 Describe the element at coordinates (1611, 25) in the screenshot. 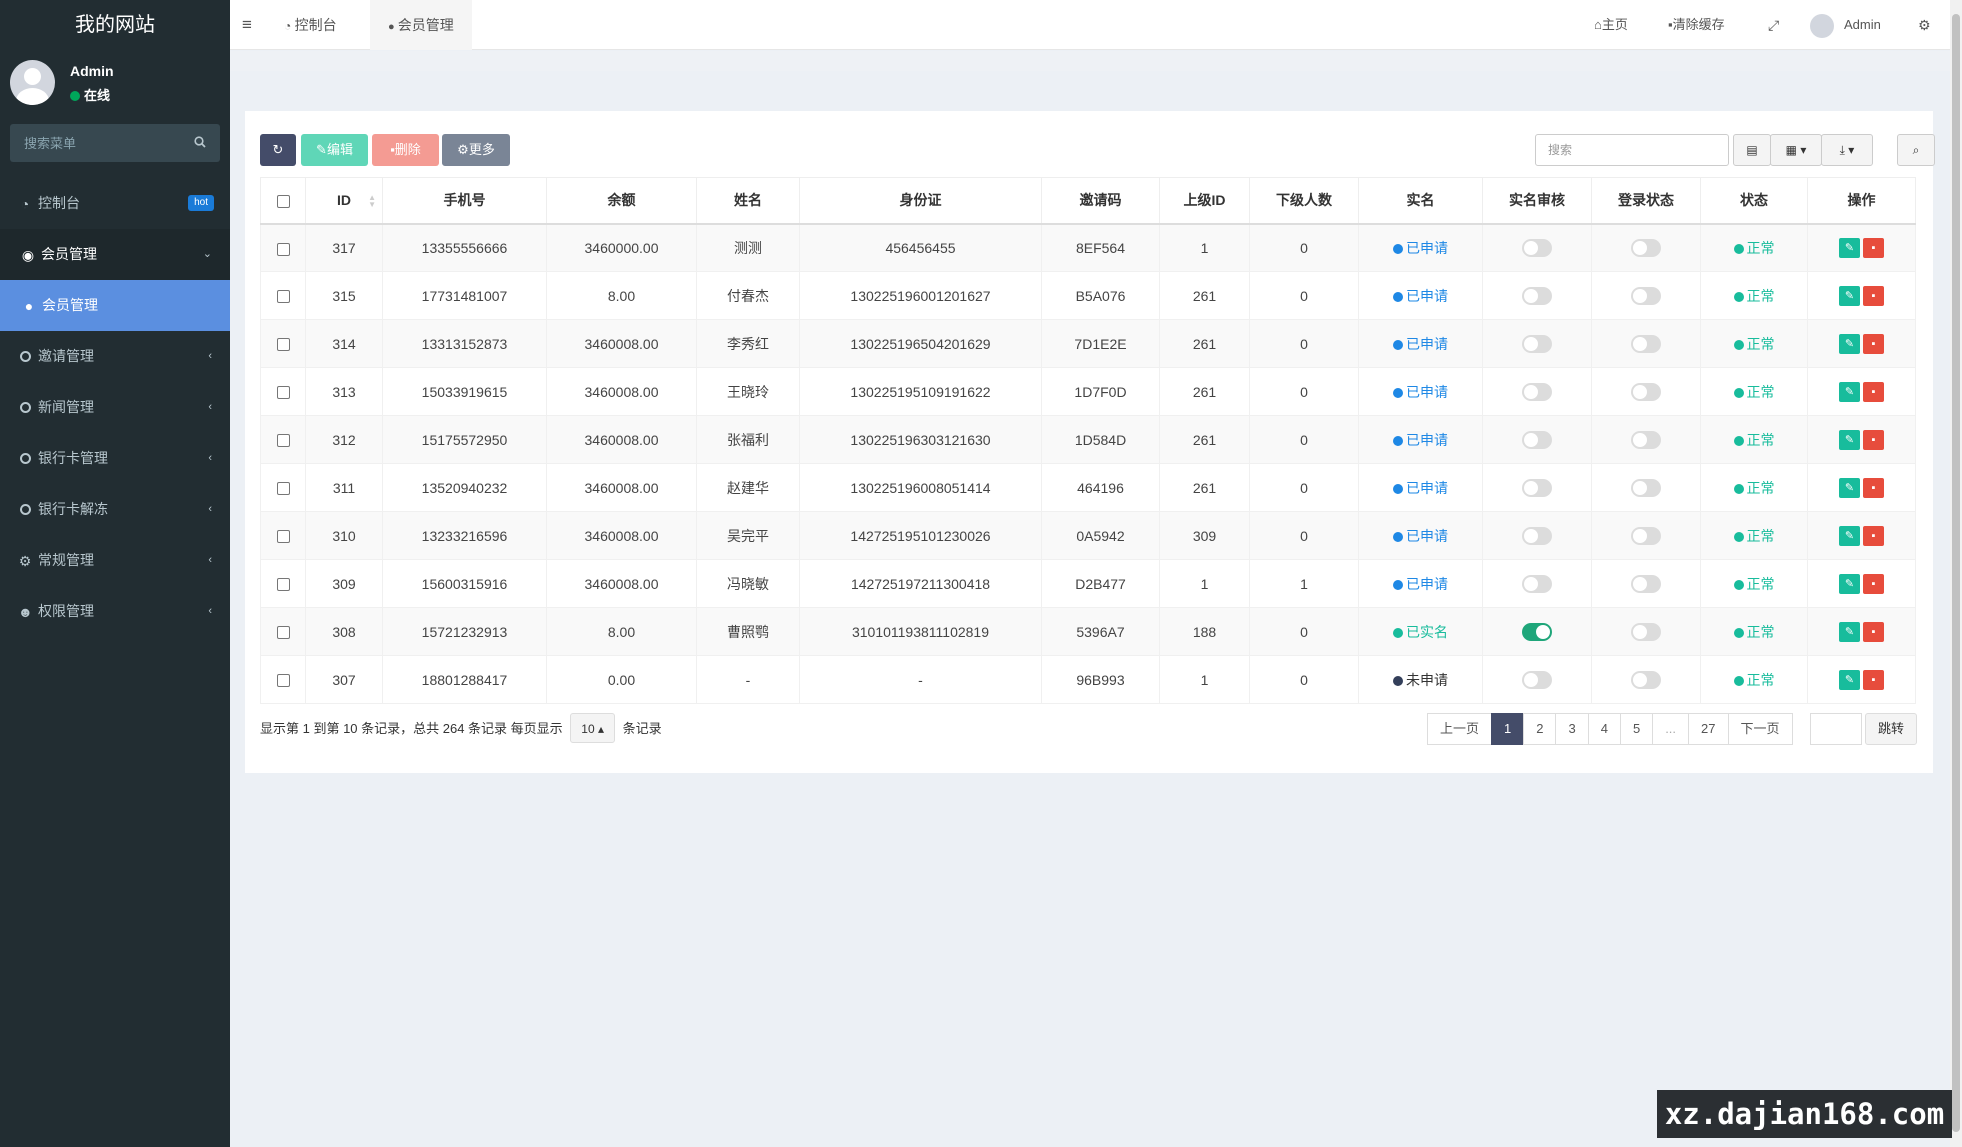

I see `home-link: ⌂主页` at that location.